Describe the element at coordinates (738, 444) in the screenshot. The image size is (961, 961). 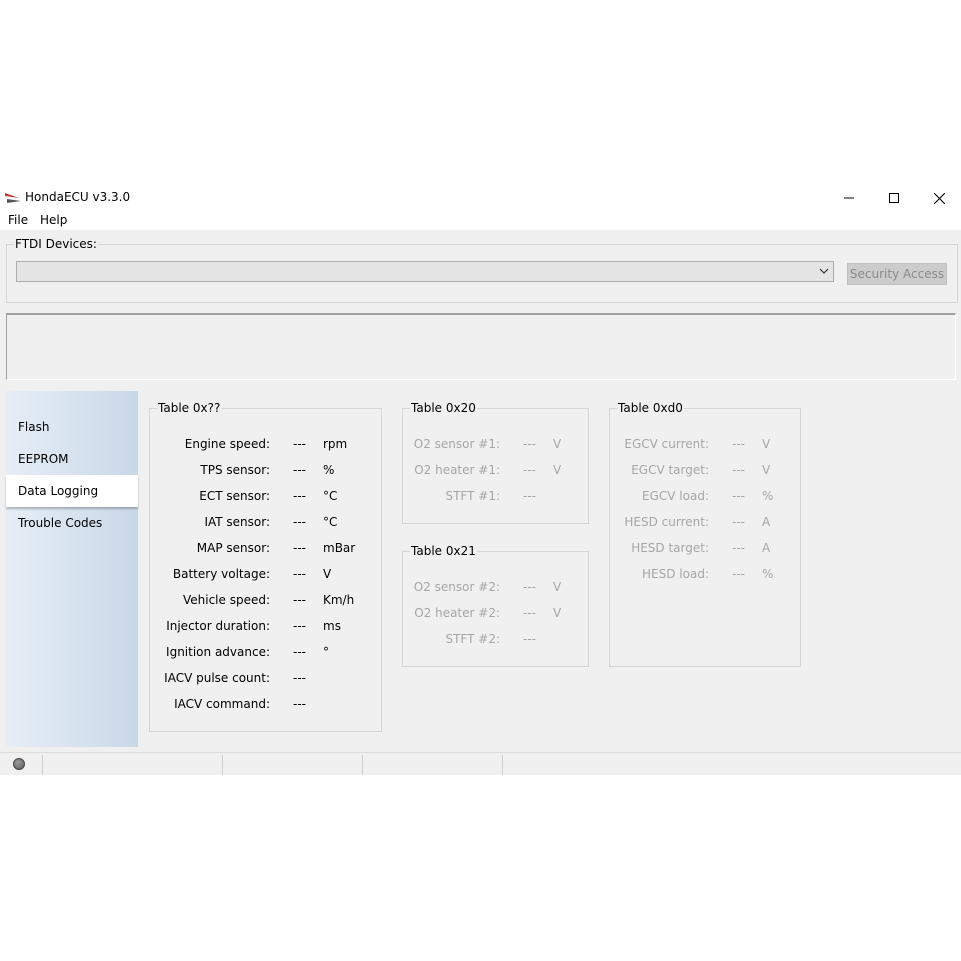
I see `egcv-current-value: ---` at that location.